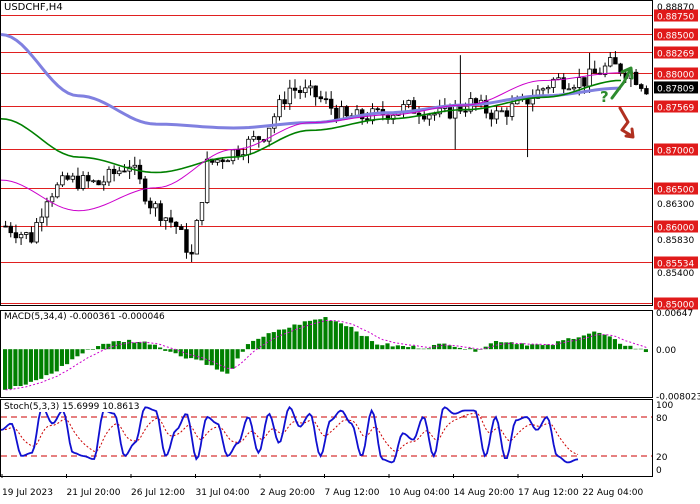 The image size is (700, 504). What do you see at coordinates (84, 317) in the screenshot?
I see `macd-title: MACD(5,34,4) -0.000361 -0.000046` at bounding box center [84, 317].